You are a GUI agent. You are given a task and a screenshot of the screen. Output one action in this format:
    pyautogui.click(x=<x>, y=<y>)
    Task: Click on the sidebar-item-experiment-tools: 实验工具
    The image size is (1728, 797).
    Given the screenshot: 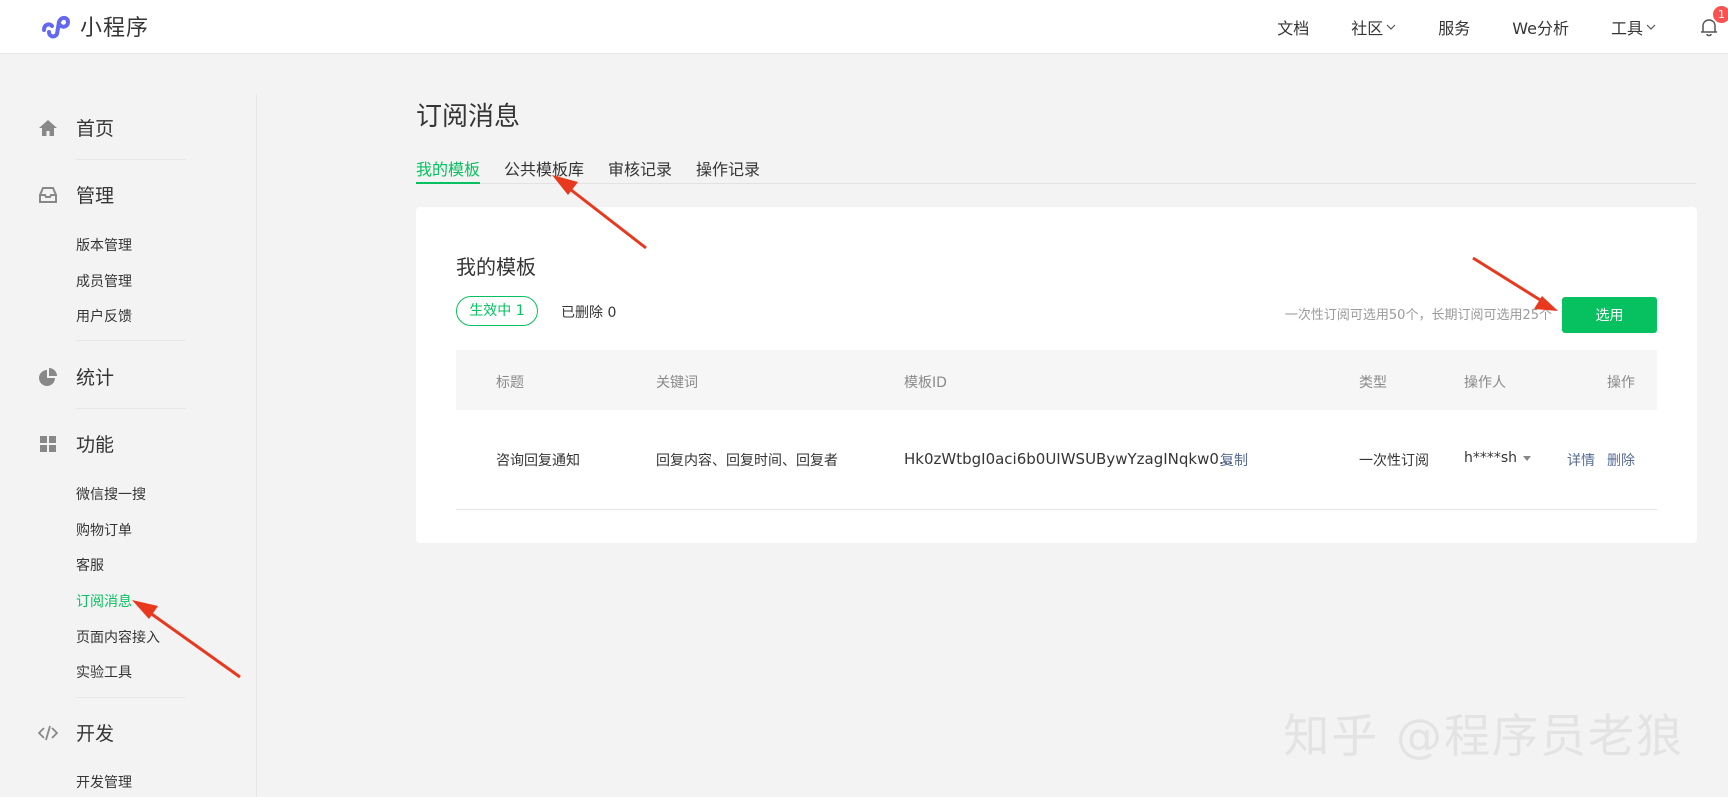 What is the action you would take?
    pyautogui.click(x=104, y=672)
    